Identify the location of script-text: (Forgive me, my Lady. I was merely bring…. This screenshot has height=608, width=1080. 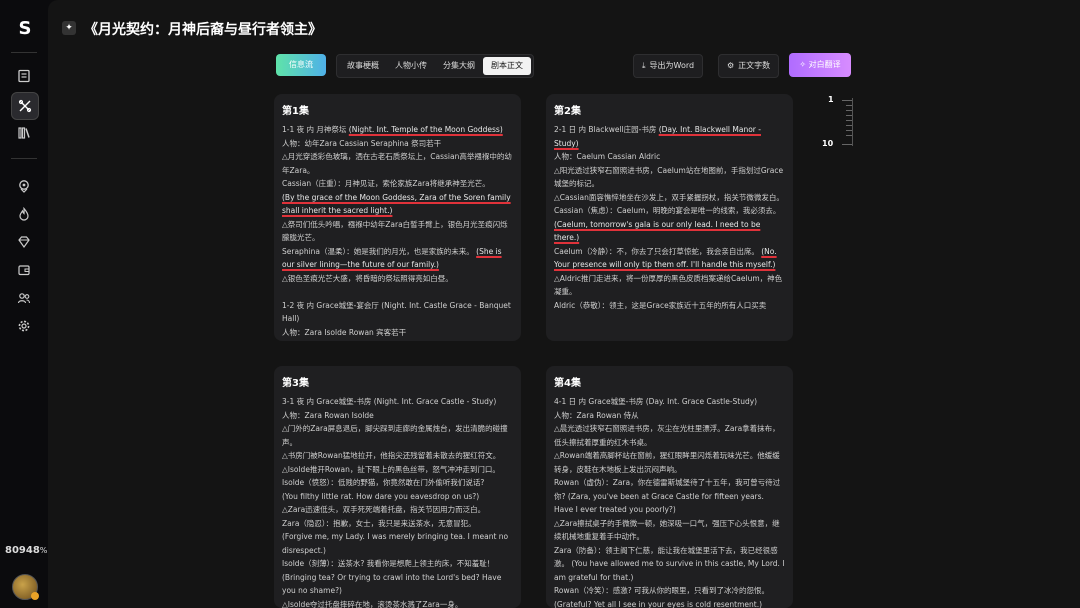
(395, 543).